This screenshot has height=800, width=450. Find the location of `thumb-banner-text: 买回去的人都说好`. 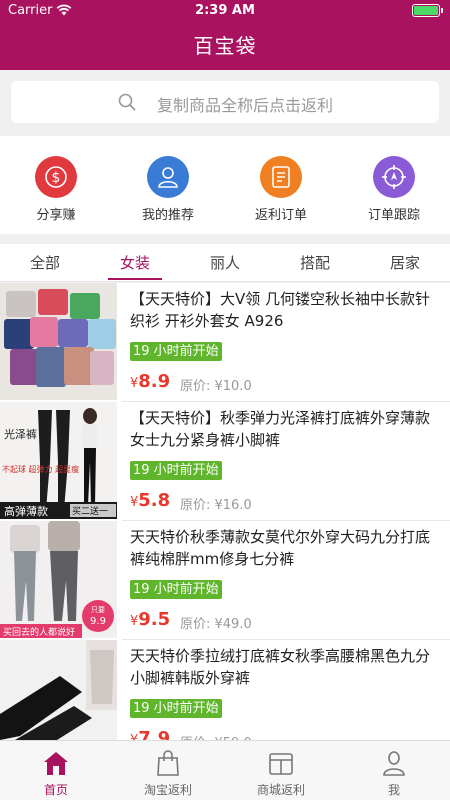

thumb-banner-text: 买回去的人都说好 is located at coordinates (39, 632).